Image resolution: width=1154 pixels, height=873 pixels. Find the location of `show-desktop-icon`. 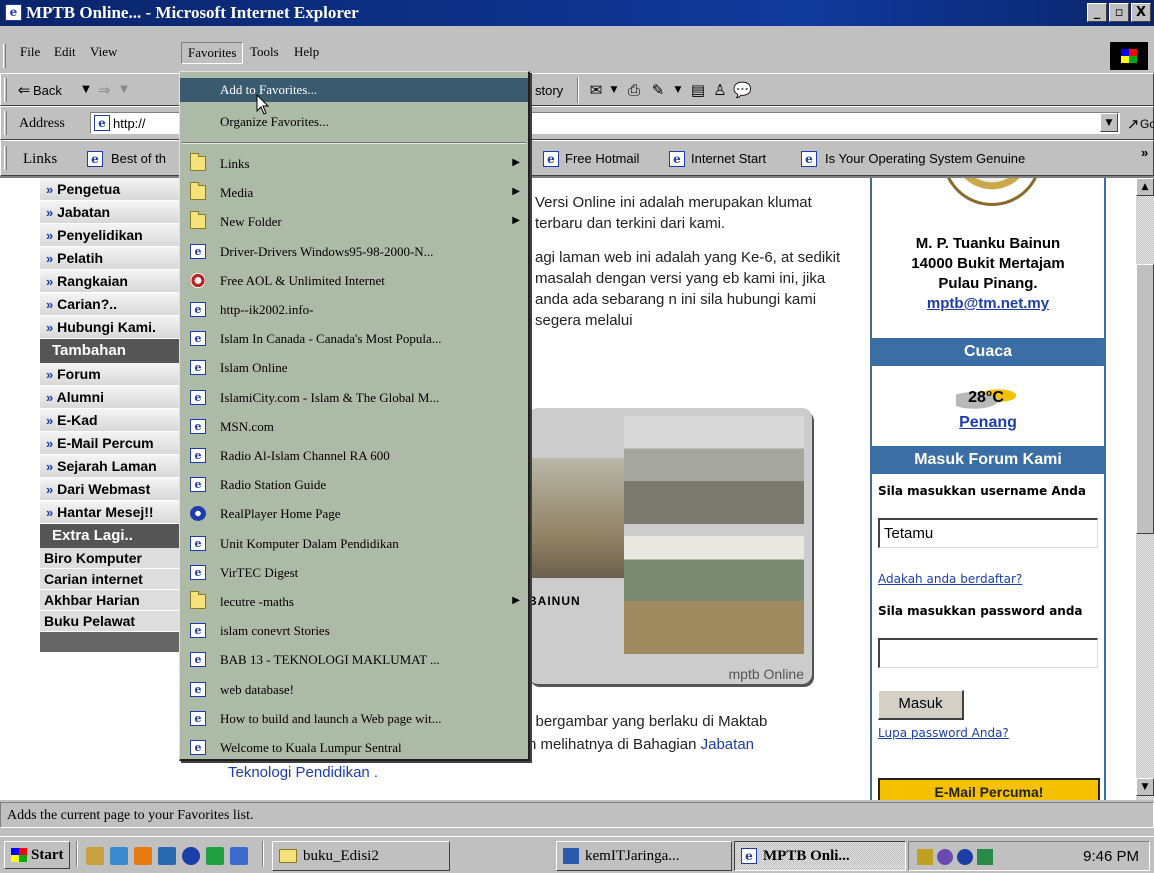

show-desktop-icon is located at coordinates (95, 856).